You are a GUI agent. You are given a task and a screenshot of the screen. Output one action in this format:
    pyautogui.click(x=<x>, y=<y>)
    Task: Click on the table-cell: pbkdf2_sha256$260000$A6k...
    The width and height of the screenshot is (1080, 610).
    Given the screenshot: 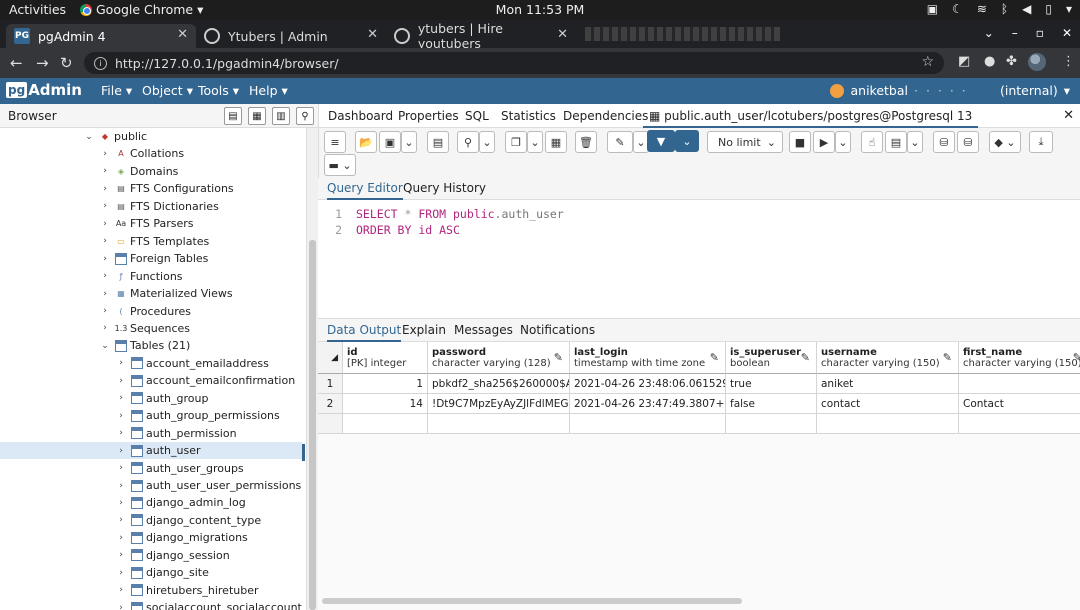 What is the action you would take?
    pyautogui.click(x=499, y=384)
    